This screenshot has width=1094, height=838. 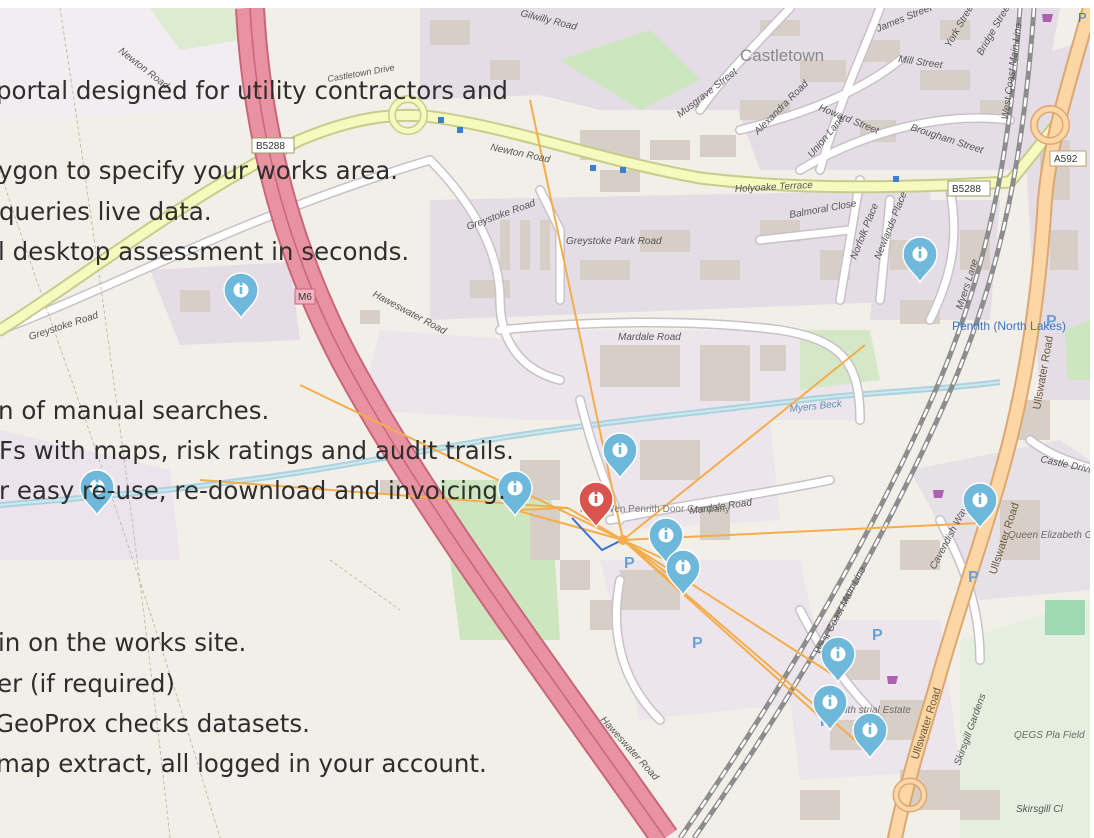 I want to click on shield-b5288-west-label: B5288, so click(x=270, y=146).